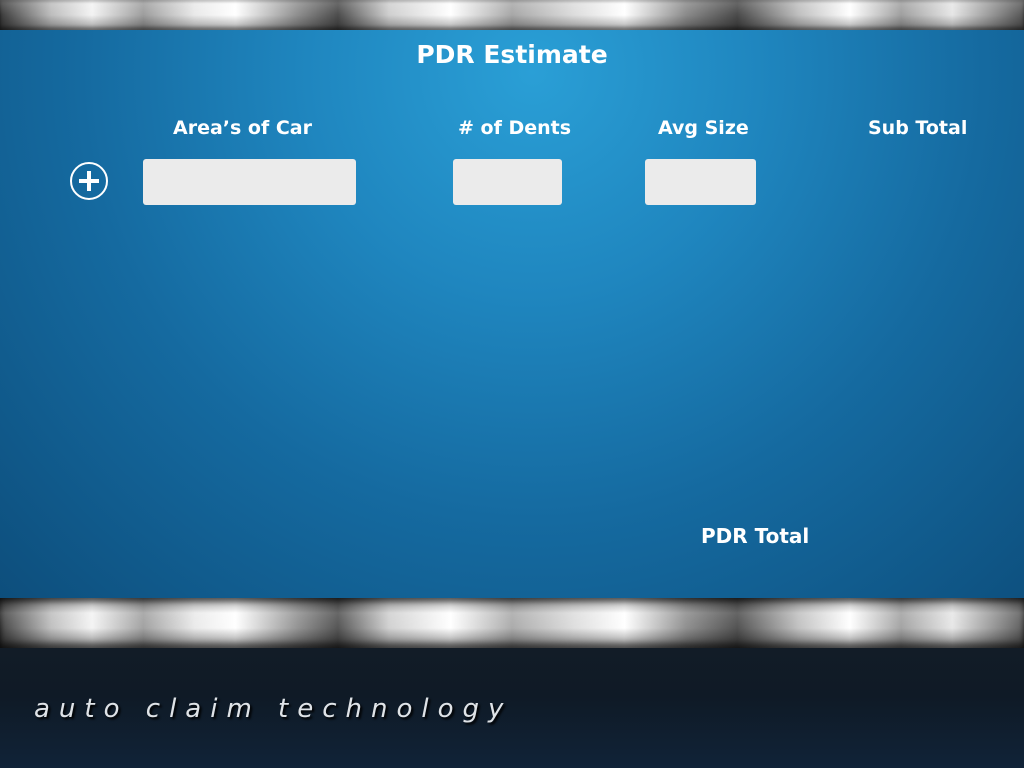 The height and width of the screenshot is (768, 1024). Describe the element at coordinates (700, 182) in the screenshot. I see `avg-size-input` at that location.